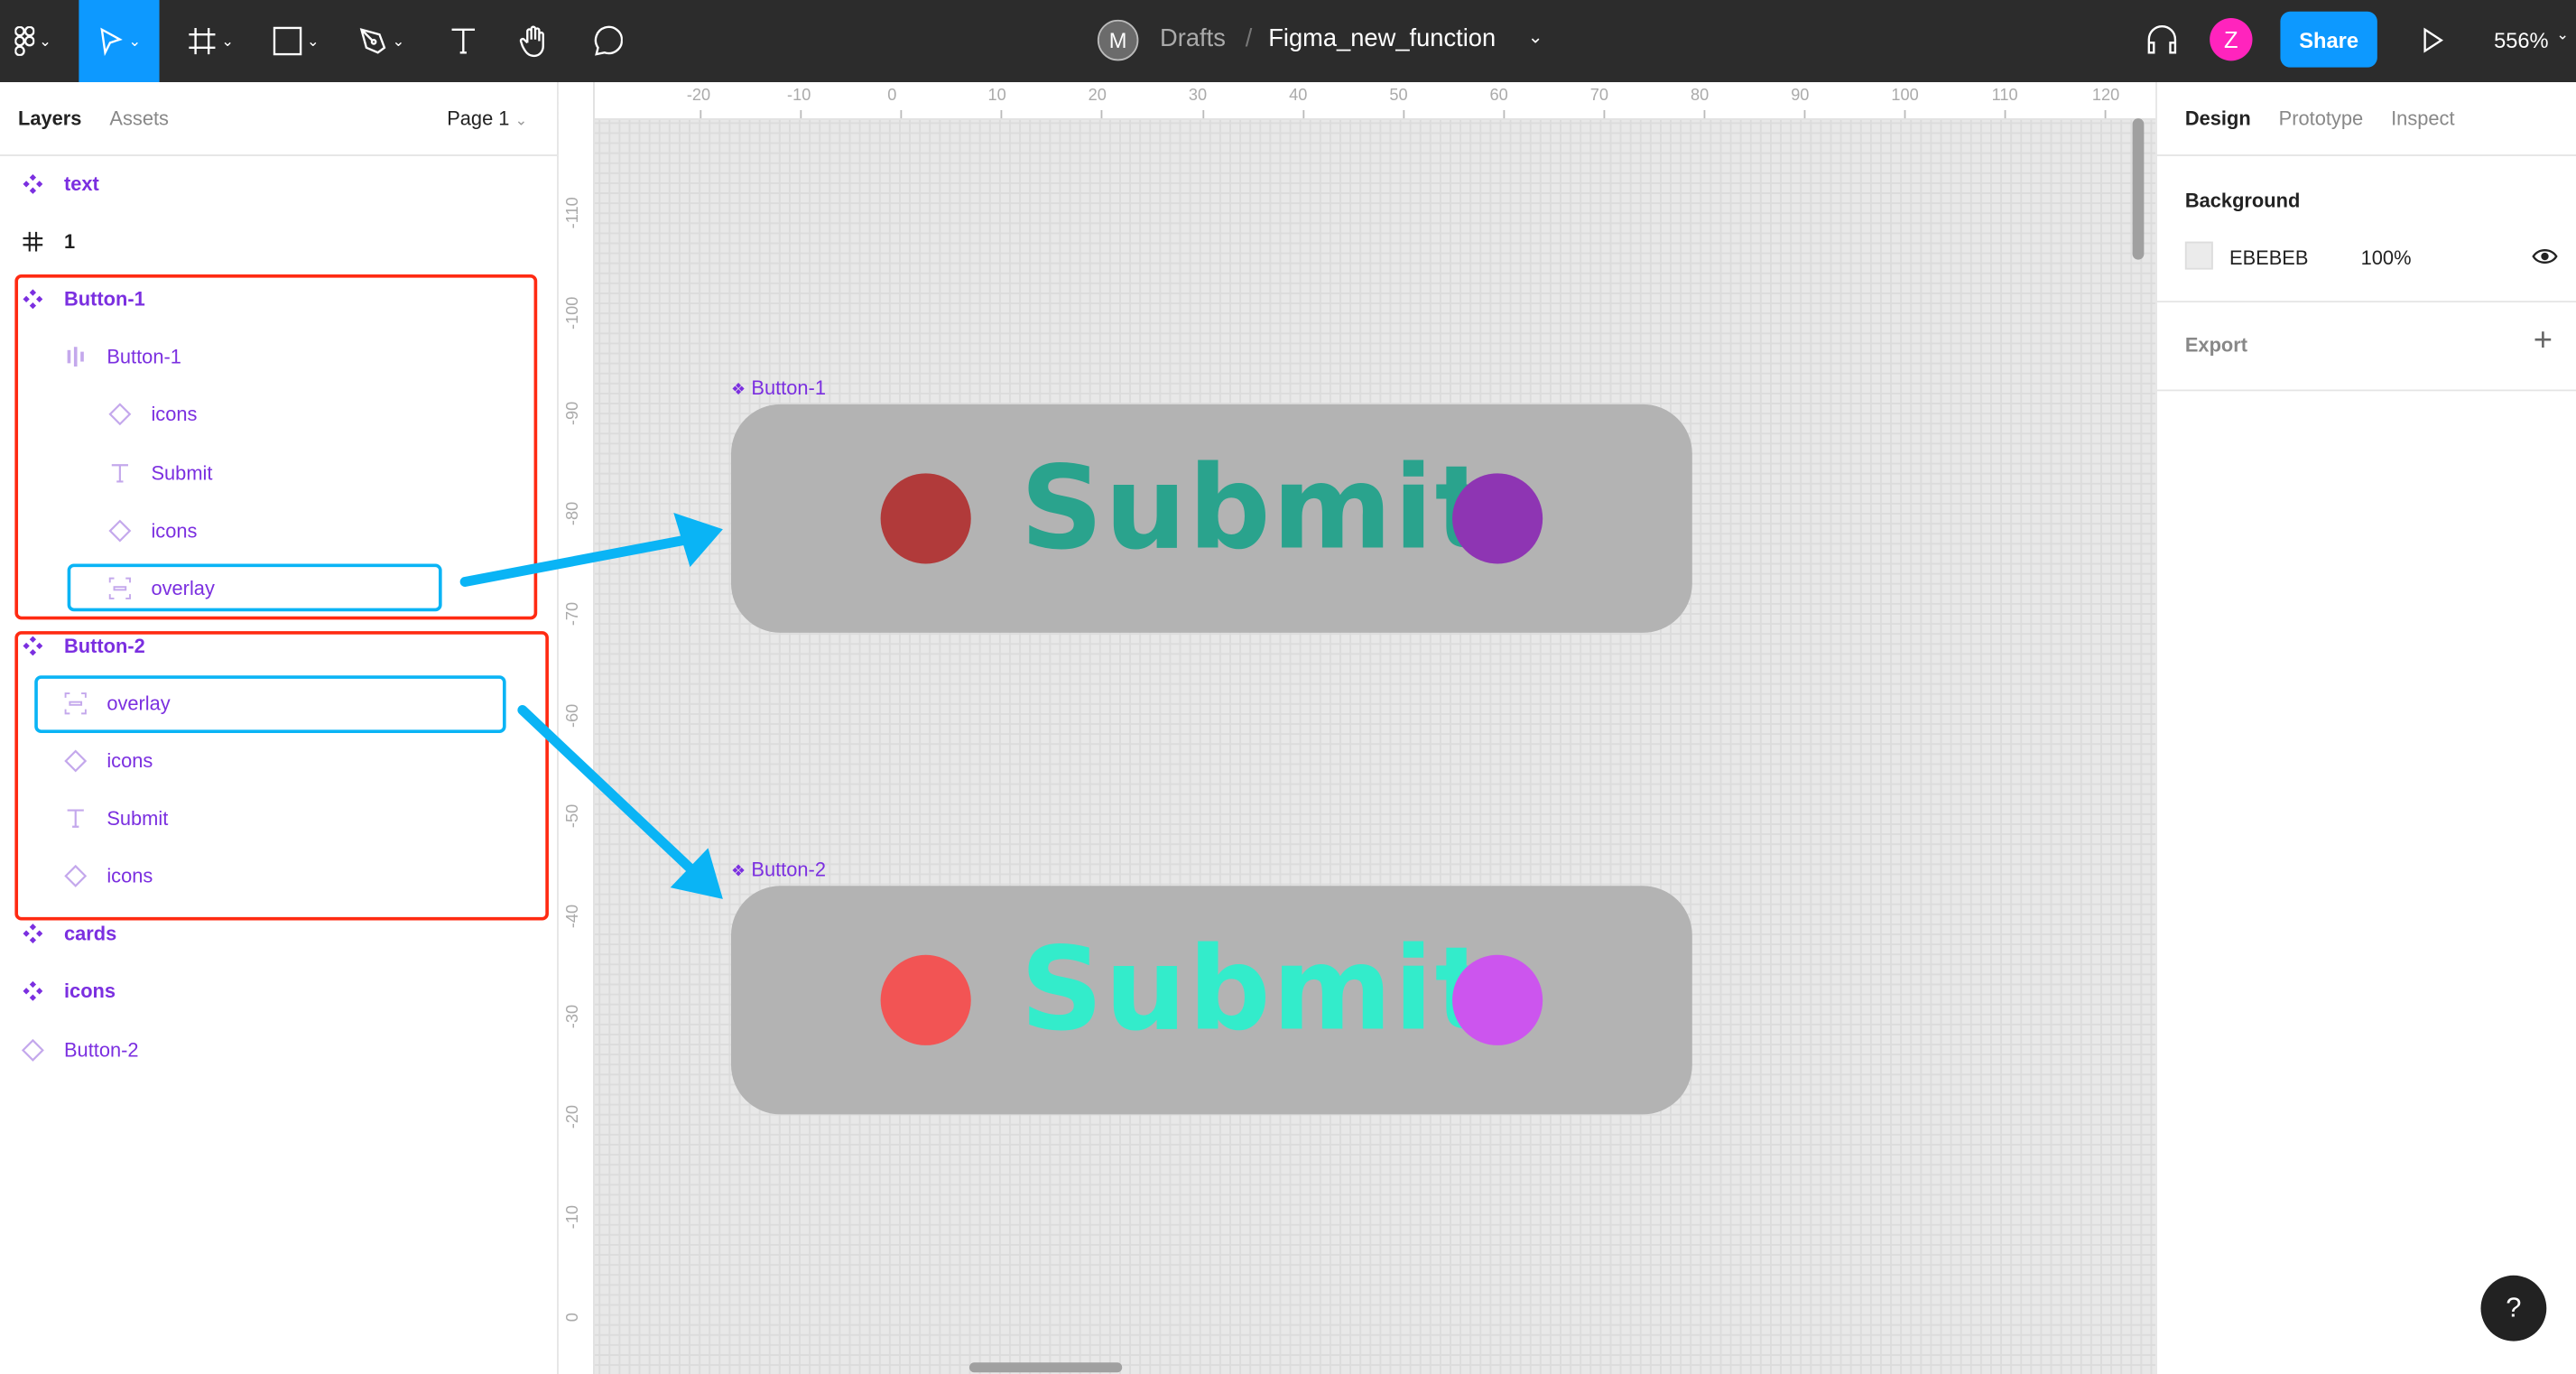 Image resolution: width=2576 pixels, height=1374 pixels. Describe the element at coordinates (2514, 1308) in the screenshot. I see `help-button: ?` at that location.